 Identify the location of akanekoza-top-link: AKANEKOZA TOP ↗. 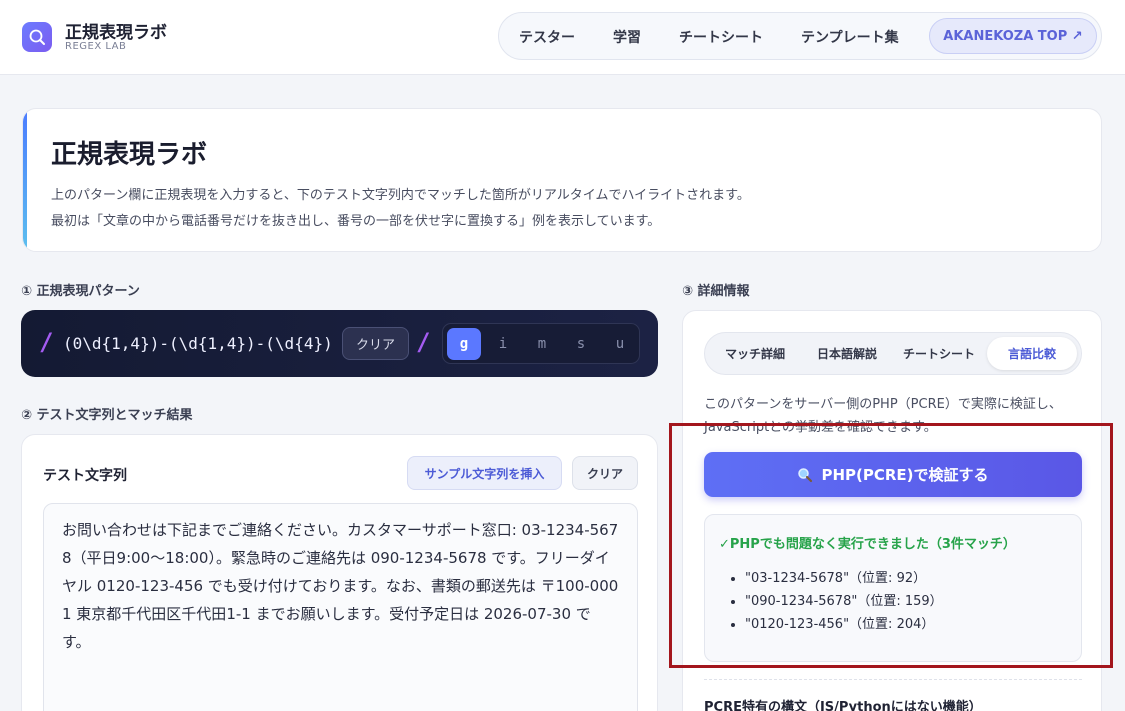
(1013, 36).